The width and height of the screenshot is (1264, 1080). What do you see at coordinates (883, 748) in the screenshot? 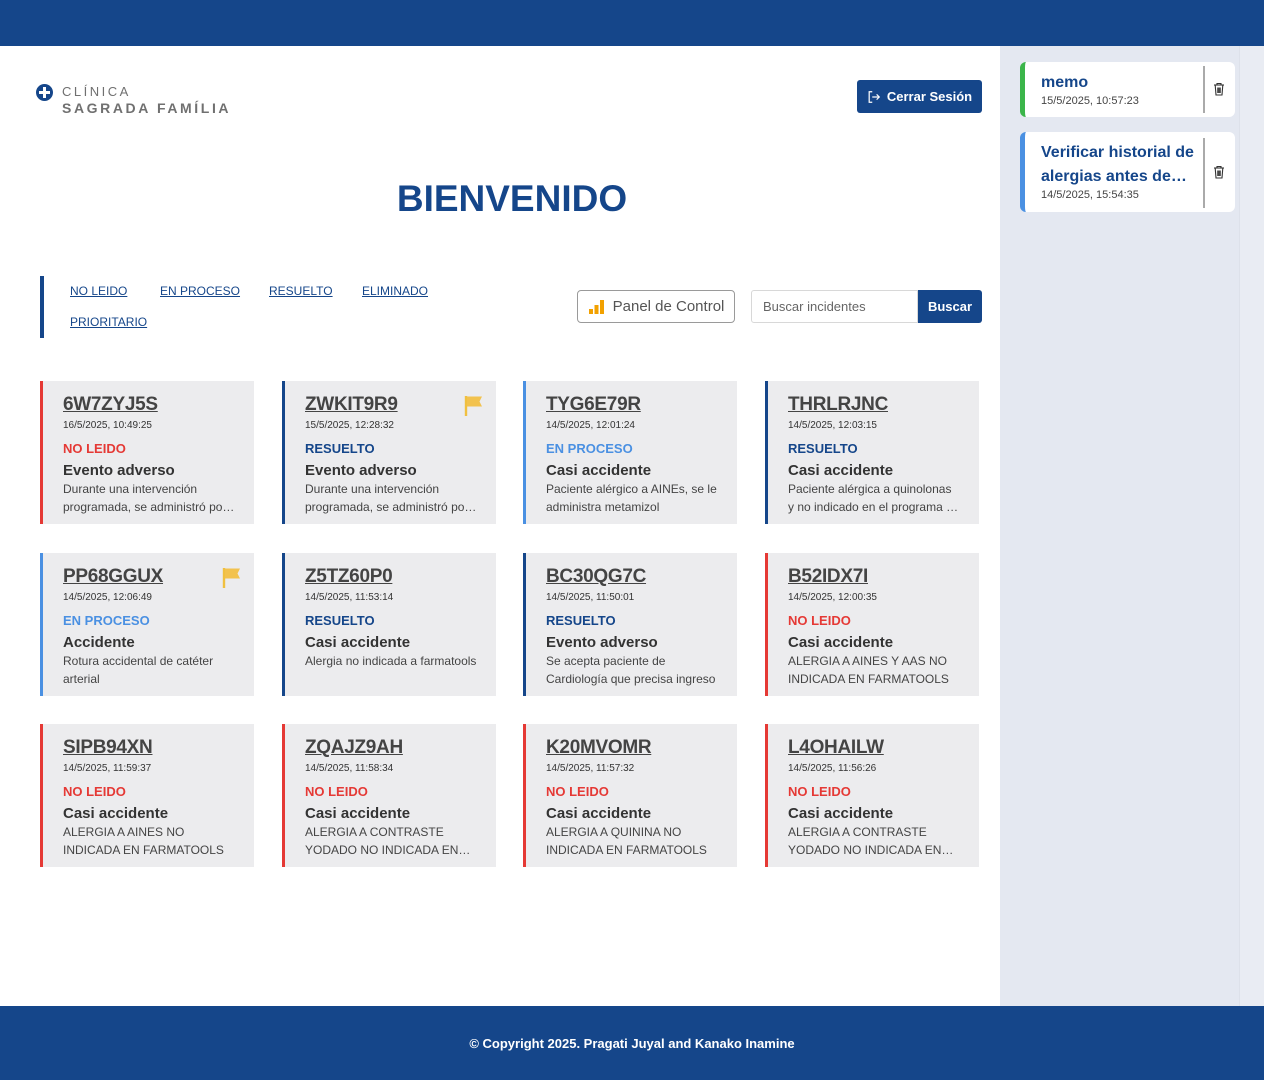
I see `incident-id-link: L4OHAILW` at bounding box center [883, 748].